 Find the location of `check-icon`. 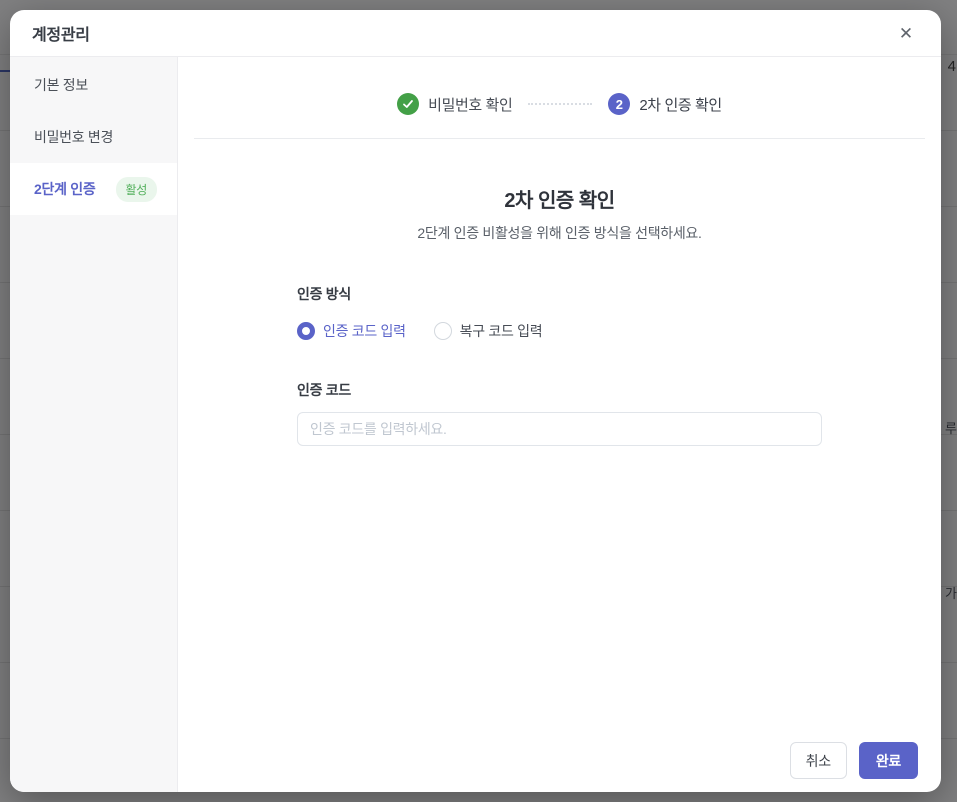

check-icon is located at coordinates (408, 104).